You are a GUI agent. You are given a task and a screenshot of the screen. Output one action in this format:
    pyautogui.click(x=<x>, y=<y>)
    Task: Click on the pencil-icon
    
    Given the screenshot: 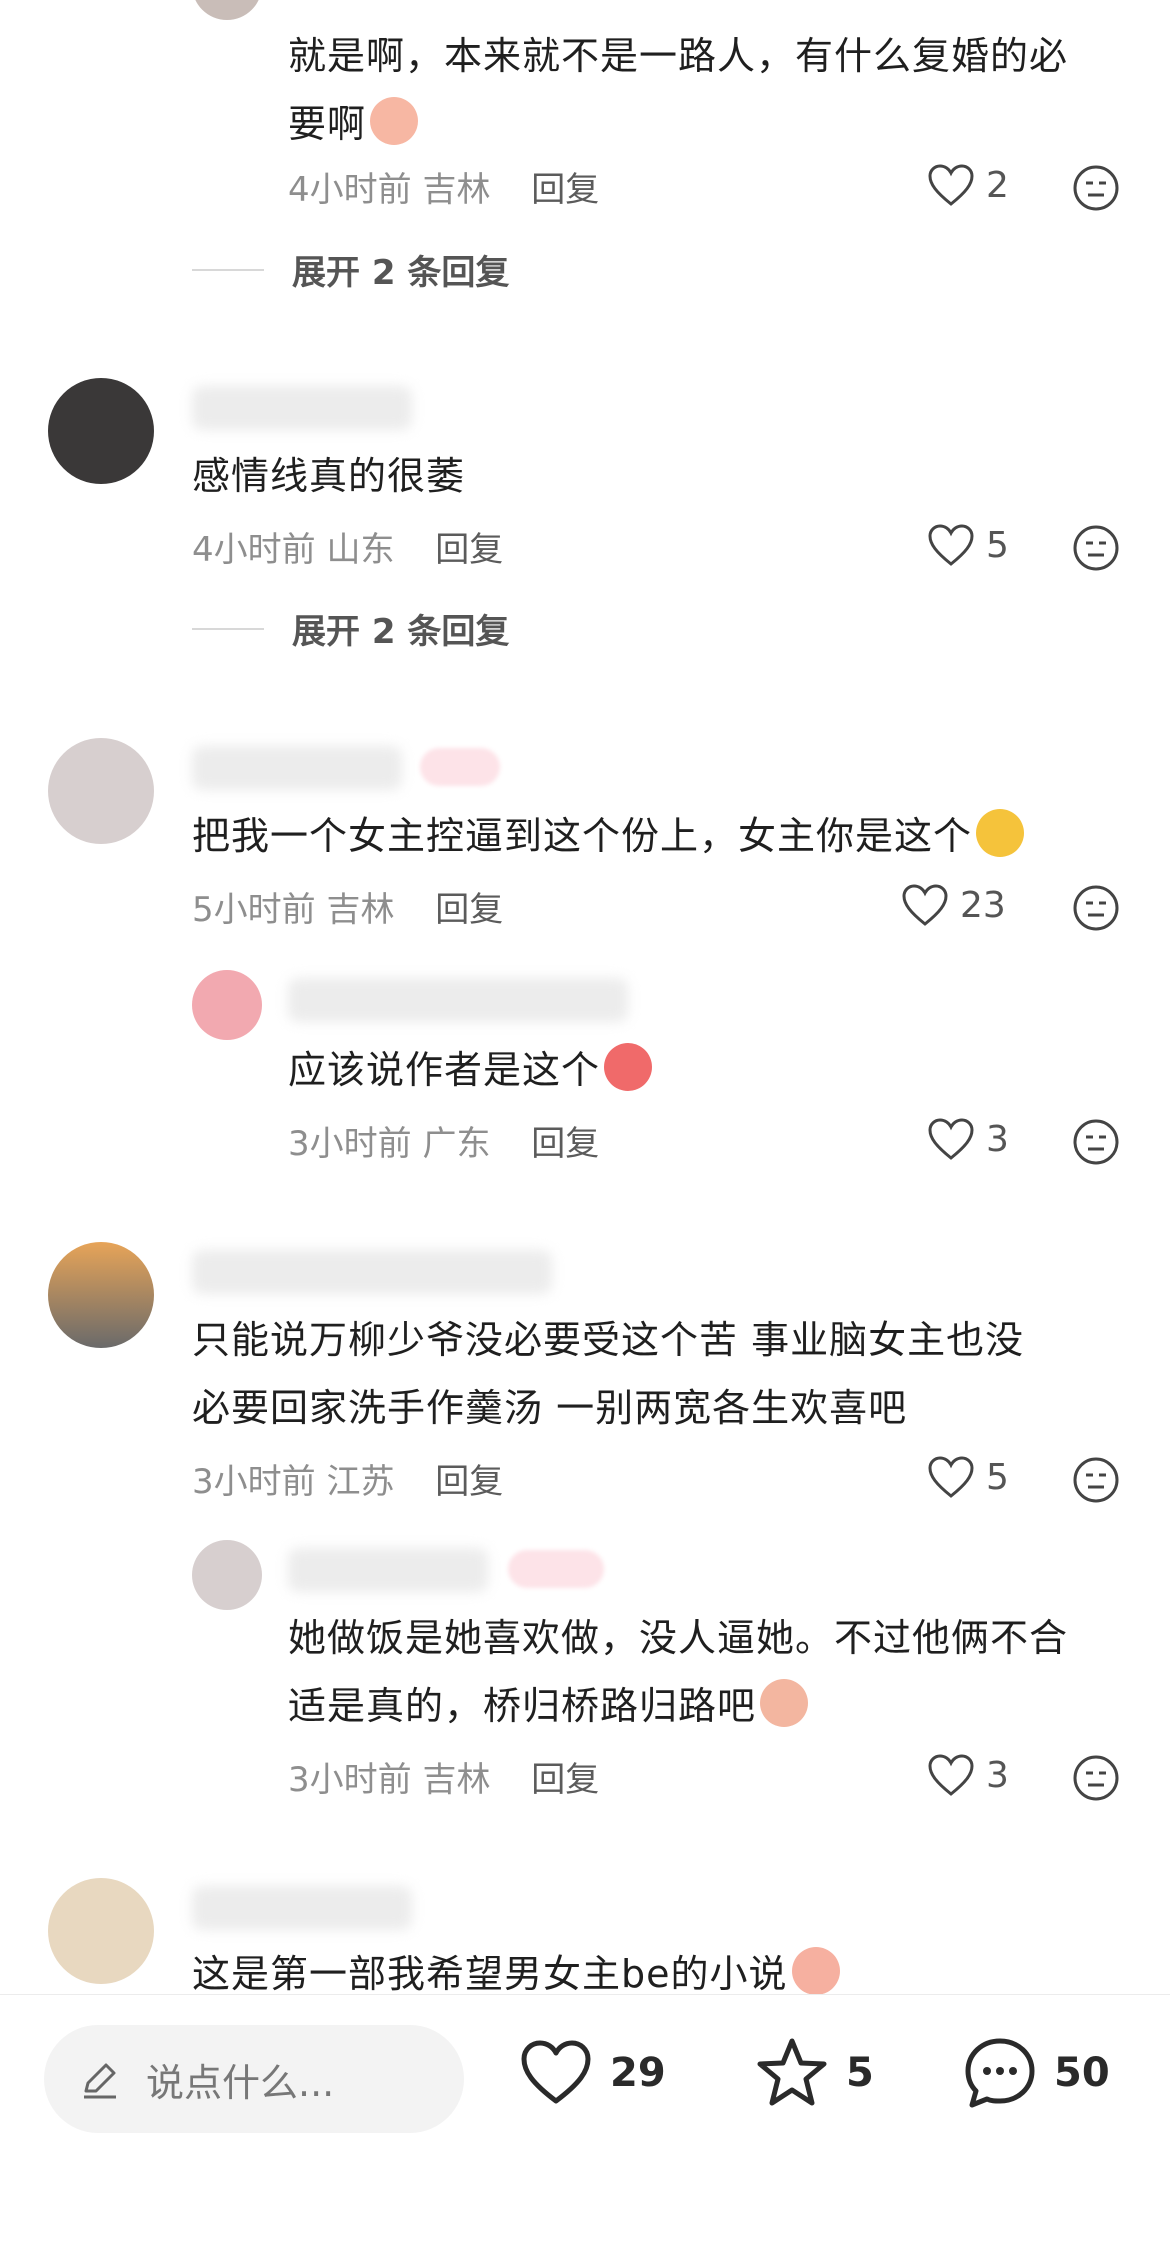 What is the action you would take?
    pyautogui.click(x=100, y=2081)
    